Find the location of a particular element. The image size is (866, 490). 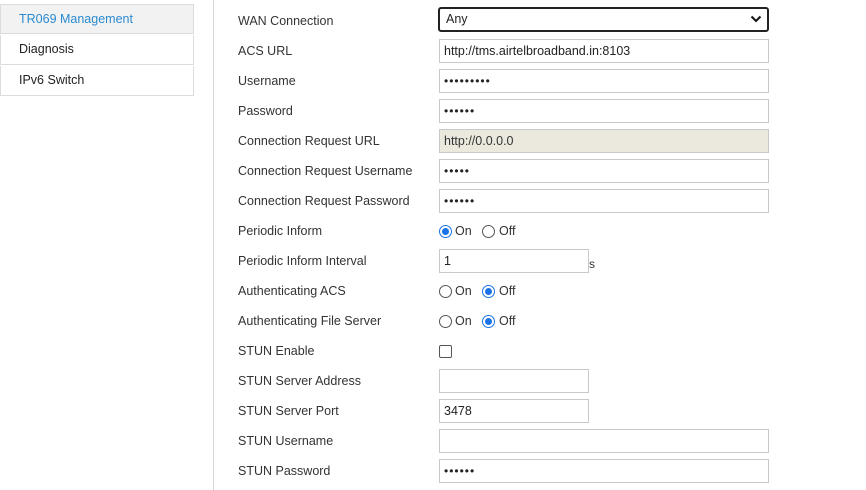

authenticating-file-server-on-label: On is located at coordinates (463, 321).